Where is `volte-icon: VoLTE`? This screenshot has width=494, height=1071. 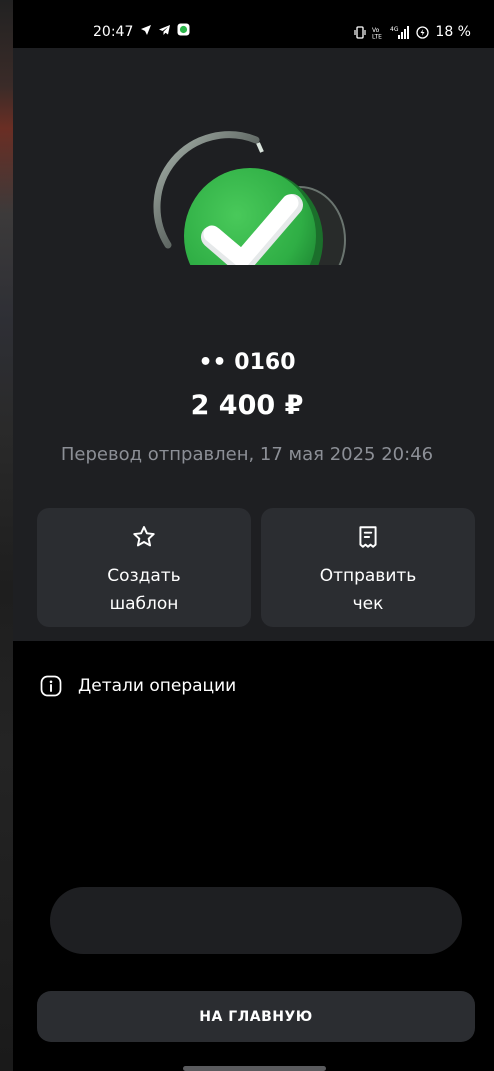
volte-icon: VoLTE is located at coordinates (377, 33).